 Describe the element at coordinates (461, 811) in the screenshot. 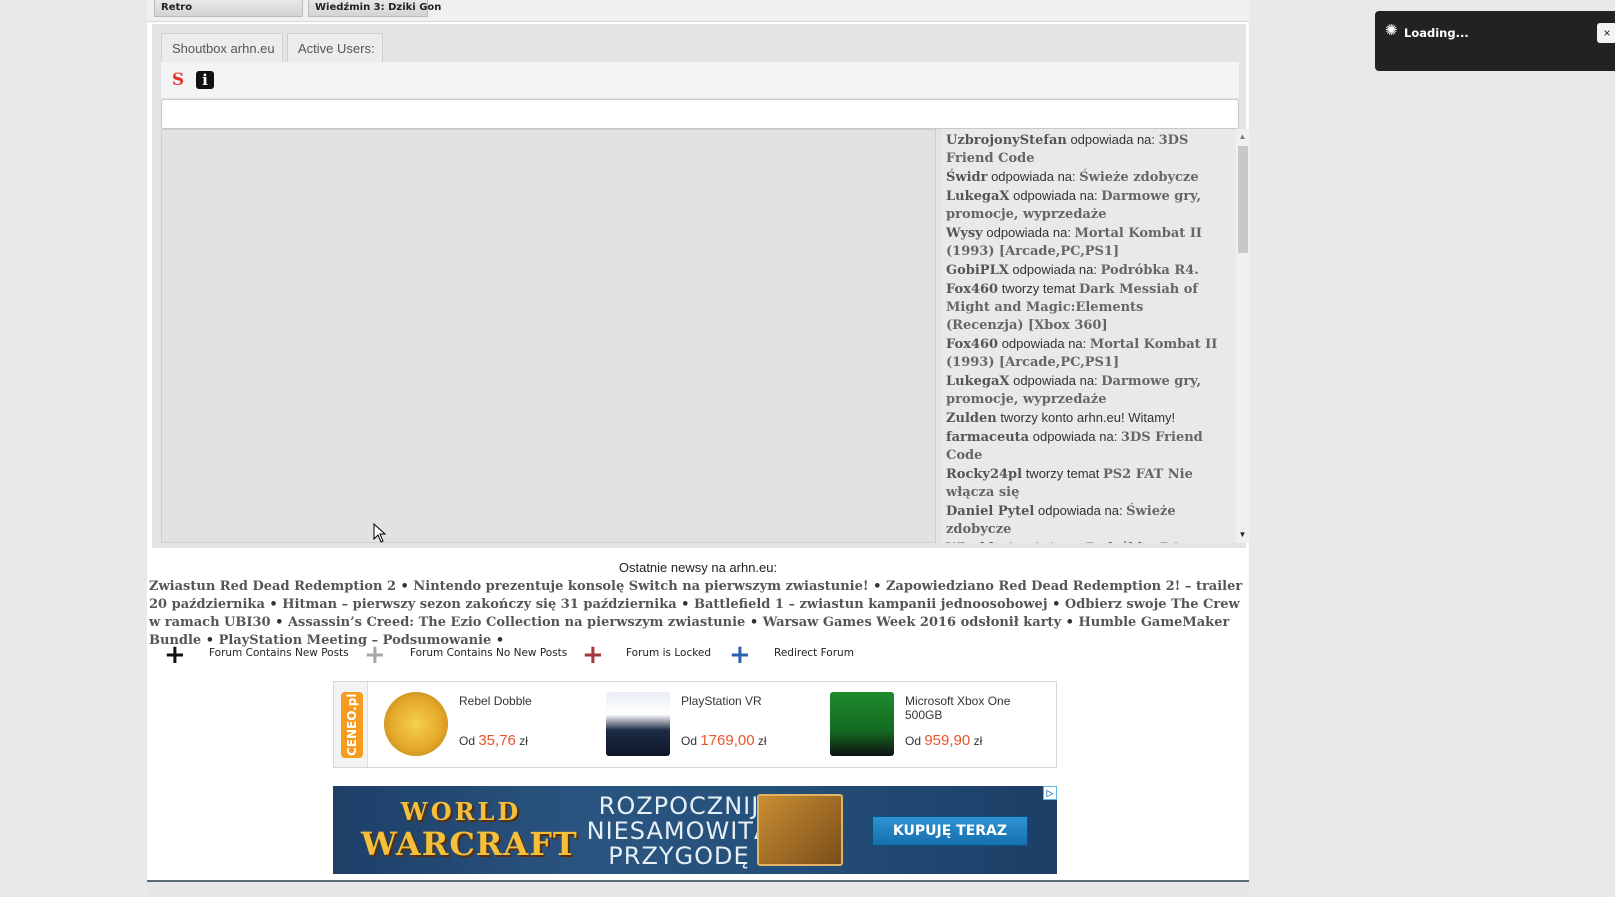

I see `logo-line-1: WORLD` at that location.